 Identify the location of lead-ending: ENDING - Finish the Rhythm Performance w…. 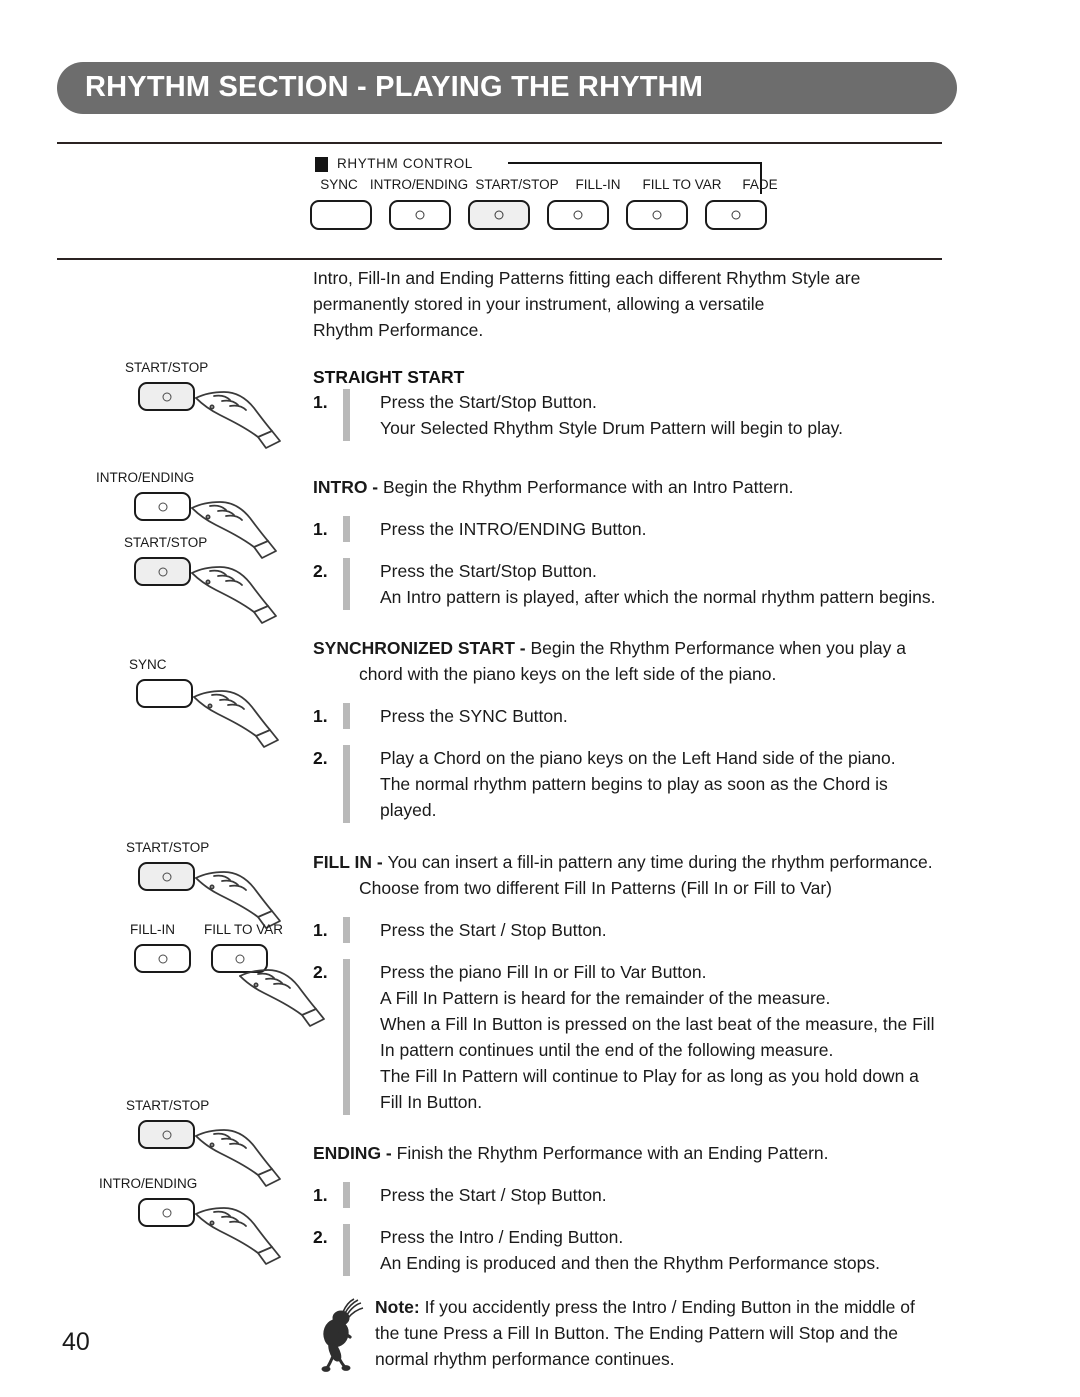
(633, 1153).